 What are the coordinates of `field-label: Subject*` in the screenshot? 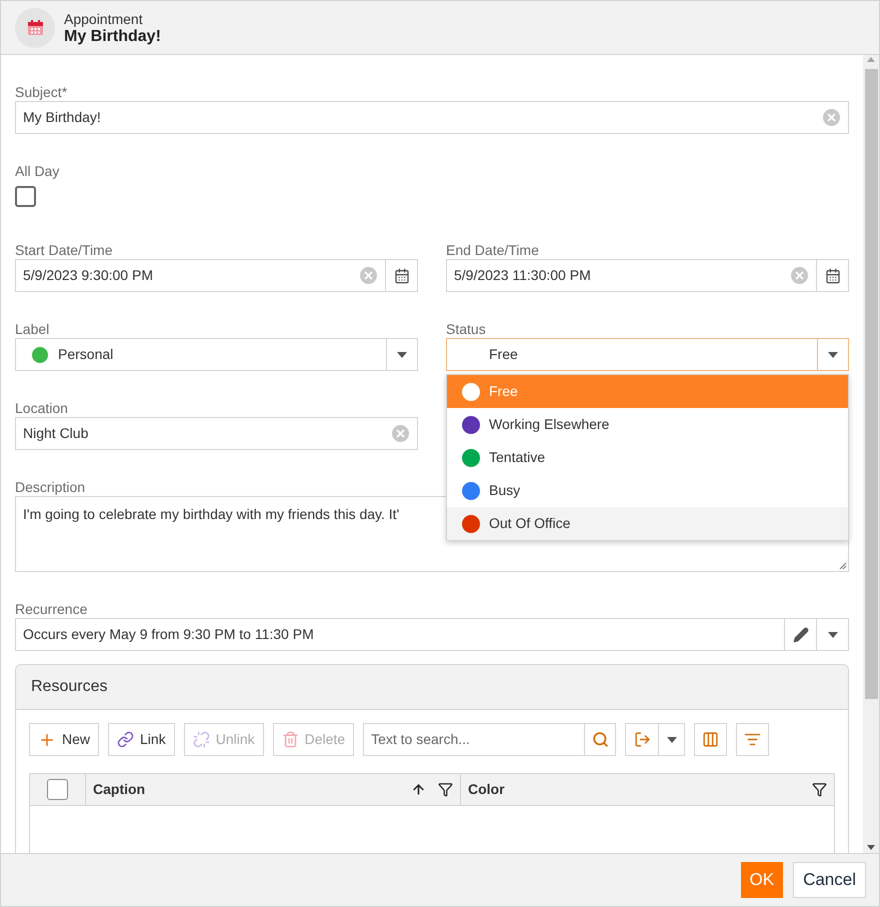 It's located at (41, 92).